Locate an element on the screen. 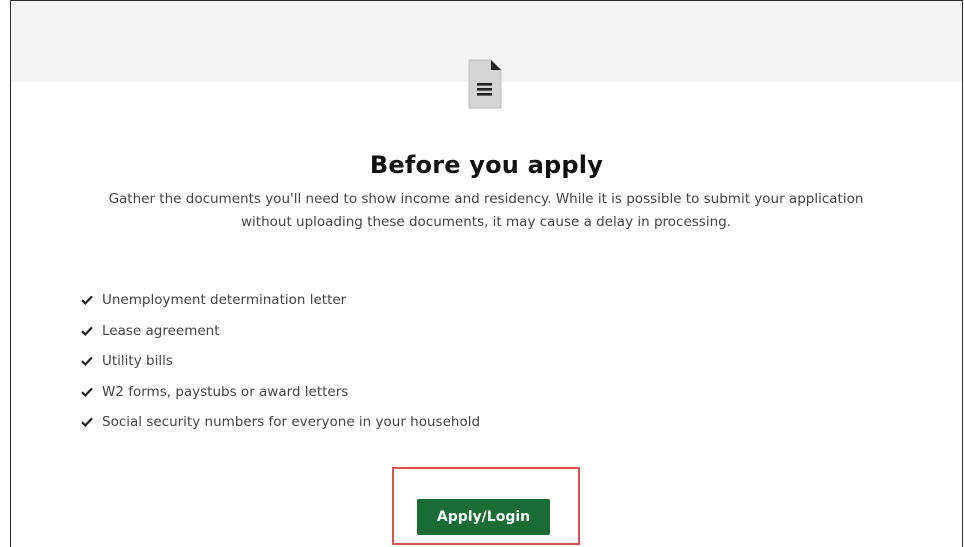 Image resolution: width=964 pixels, height=547 pixels. list-item-label: W2 forms, paystubs or award letters is located at coordinates (225, 391).